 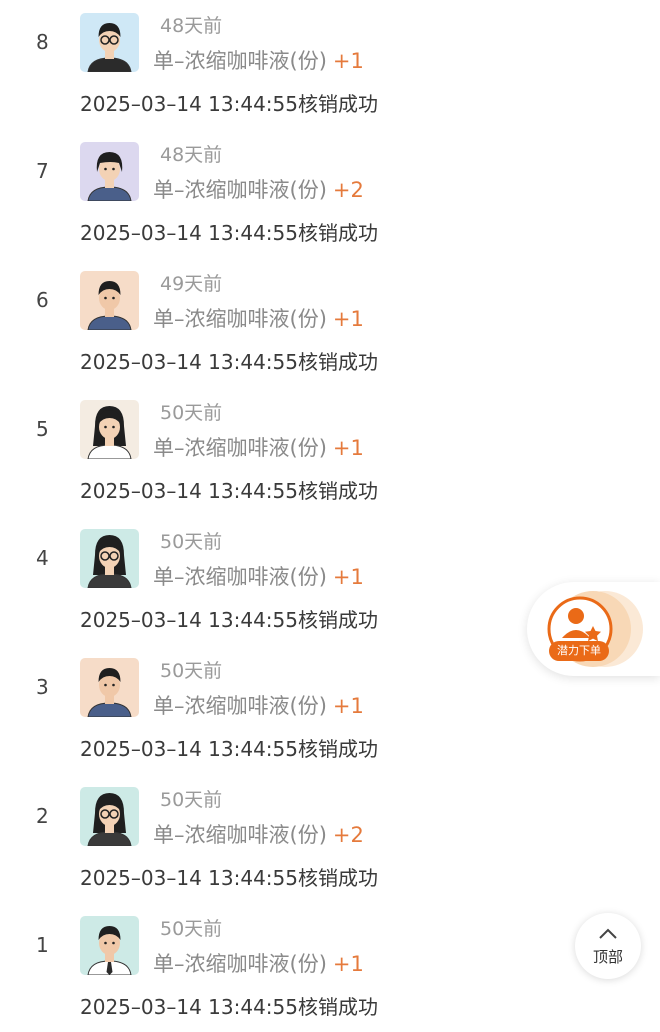 I want to click on back-to-top-label: 顶部, so click(x=607, y=957).